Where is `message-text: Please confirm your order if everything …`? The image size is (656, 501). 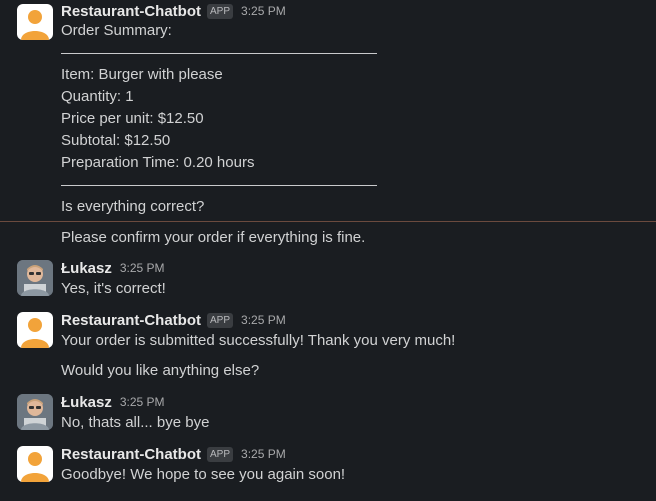
message-text: Please confirm your order if everything … is located at coordinates (213, 237).